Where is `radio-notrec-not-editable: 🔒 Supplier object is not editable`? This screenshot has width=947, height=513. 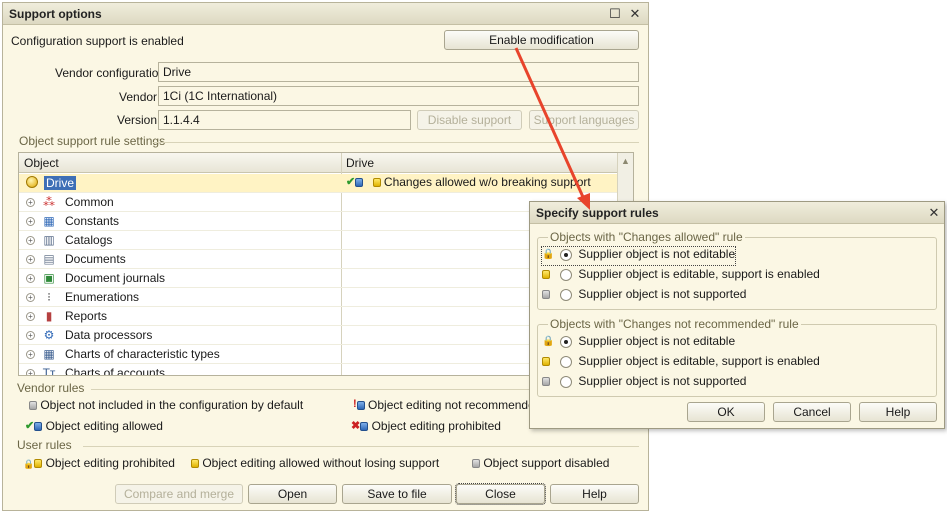
radio-notrec-not-editable: 🔒 Supplier object is not editable is located at coordinates (638, 343).